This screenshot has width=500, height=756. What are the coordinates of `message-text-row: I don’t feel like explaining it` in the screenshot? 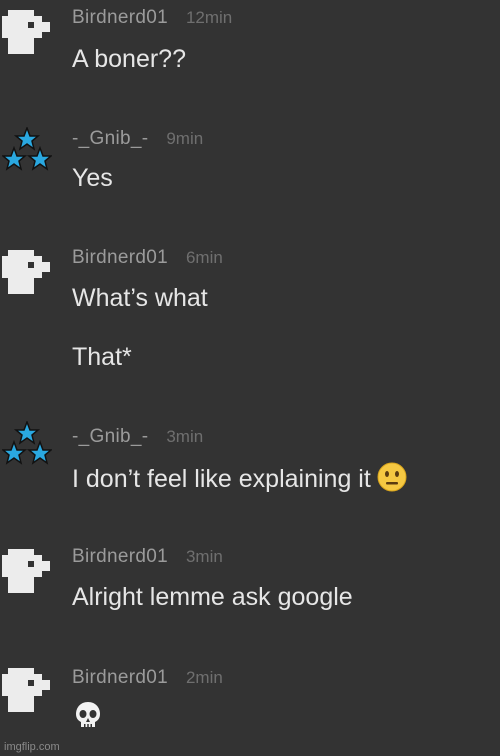 It's located at (239, 478).